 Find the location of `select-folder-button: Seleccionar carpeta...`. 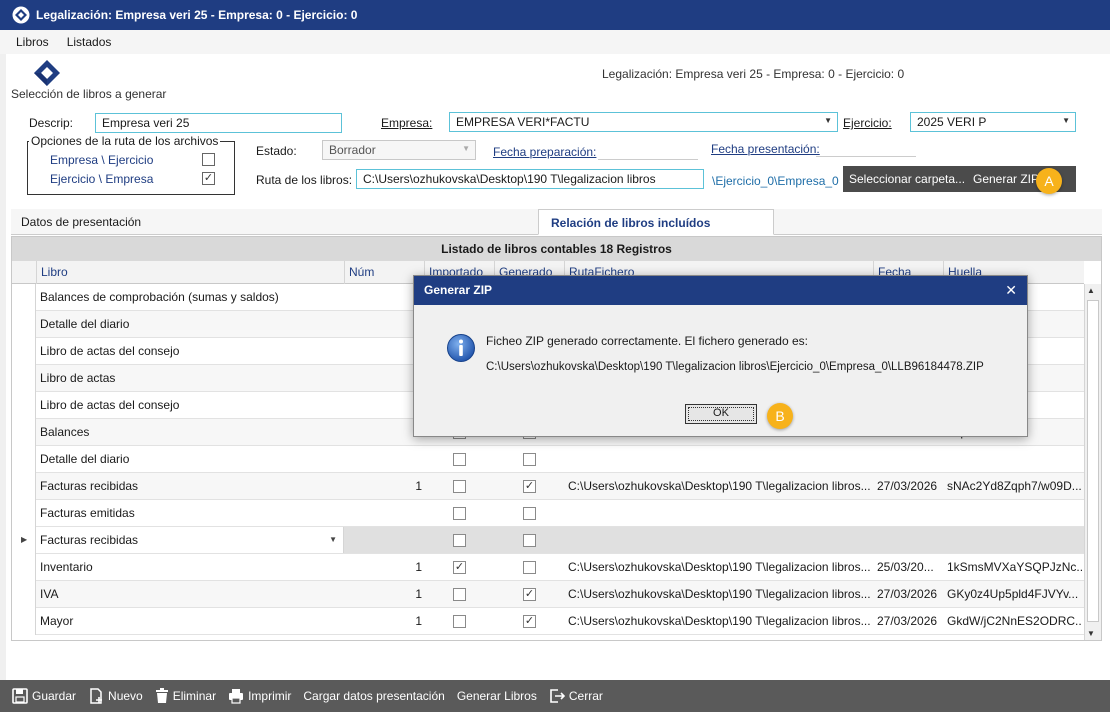

select-folder-button: Seleccionar carpeta... is located at coordinates (907, 179).